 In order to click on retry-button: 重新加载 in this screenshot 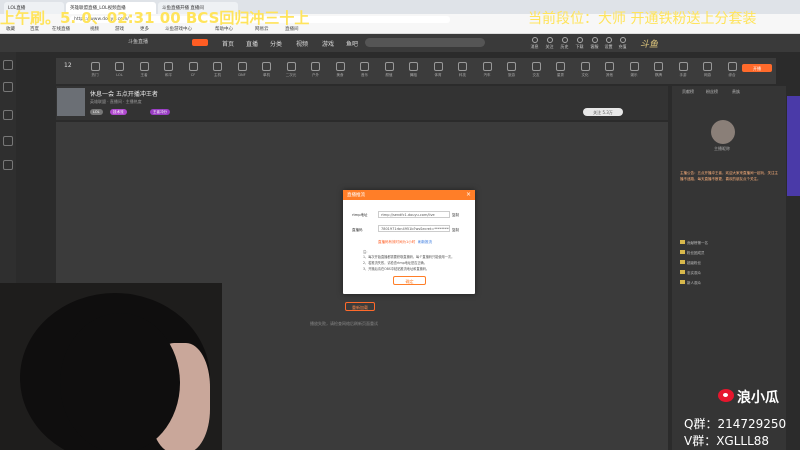, I will do `click(360, 306)`.